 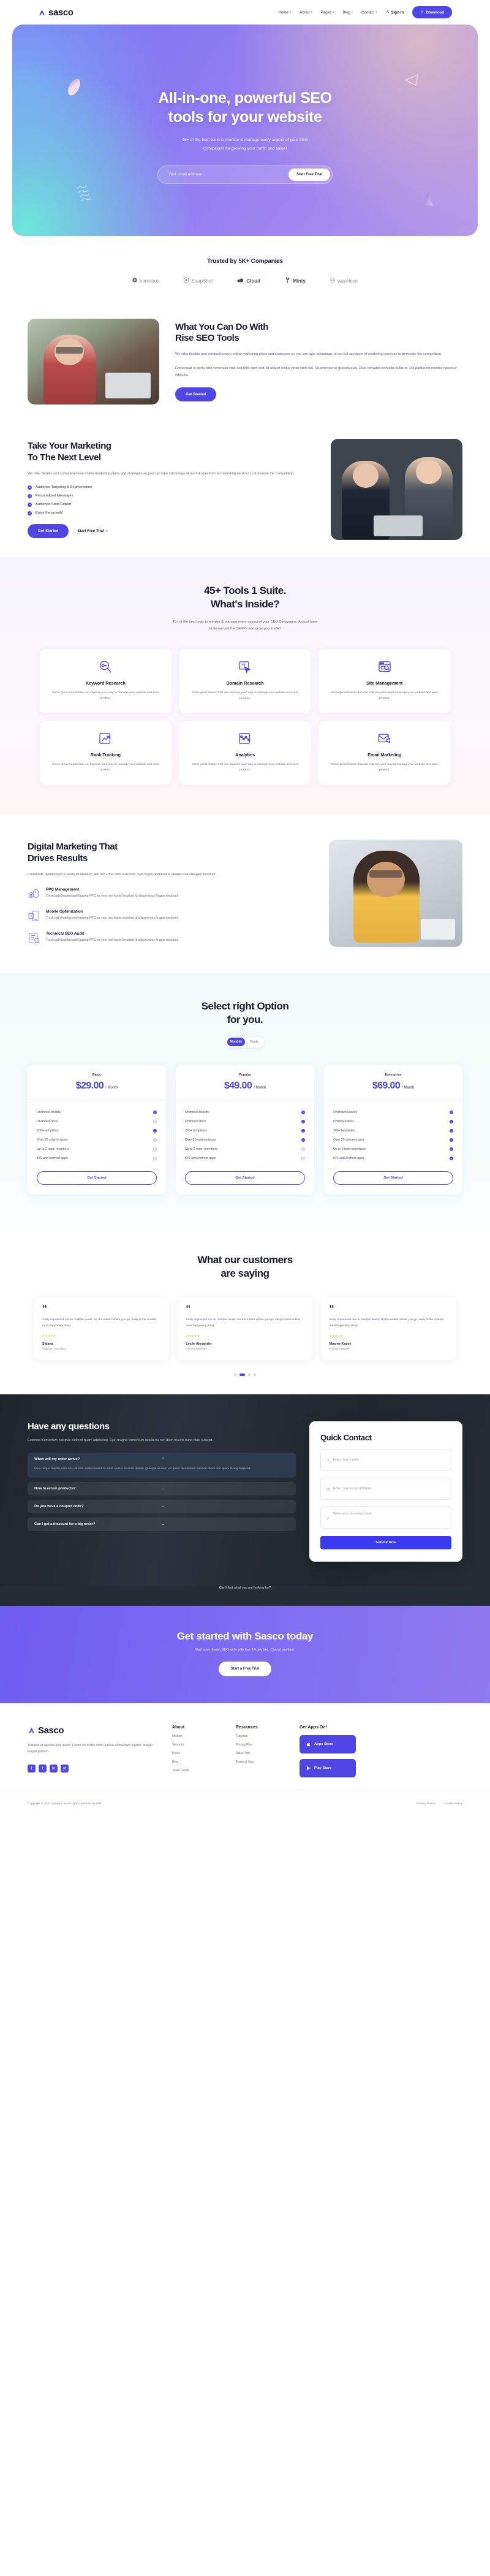 I want to click on toggle-yearly: Yearly, so click(x=254, y=1042).